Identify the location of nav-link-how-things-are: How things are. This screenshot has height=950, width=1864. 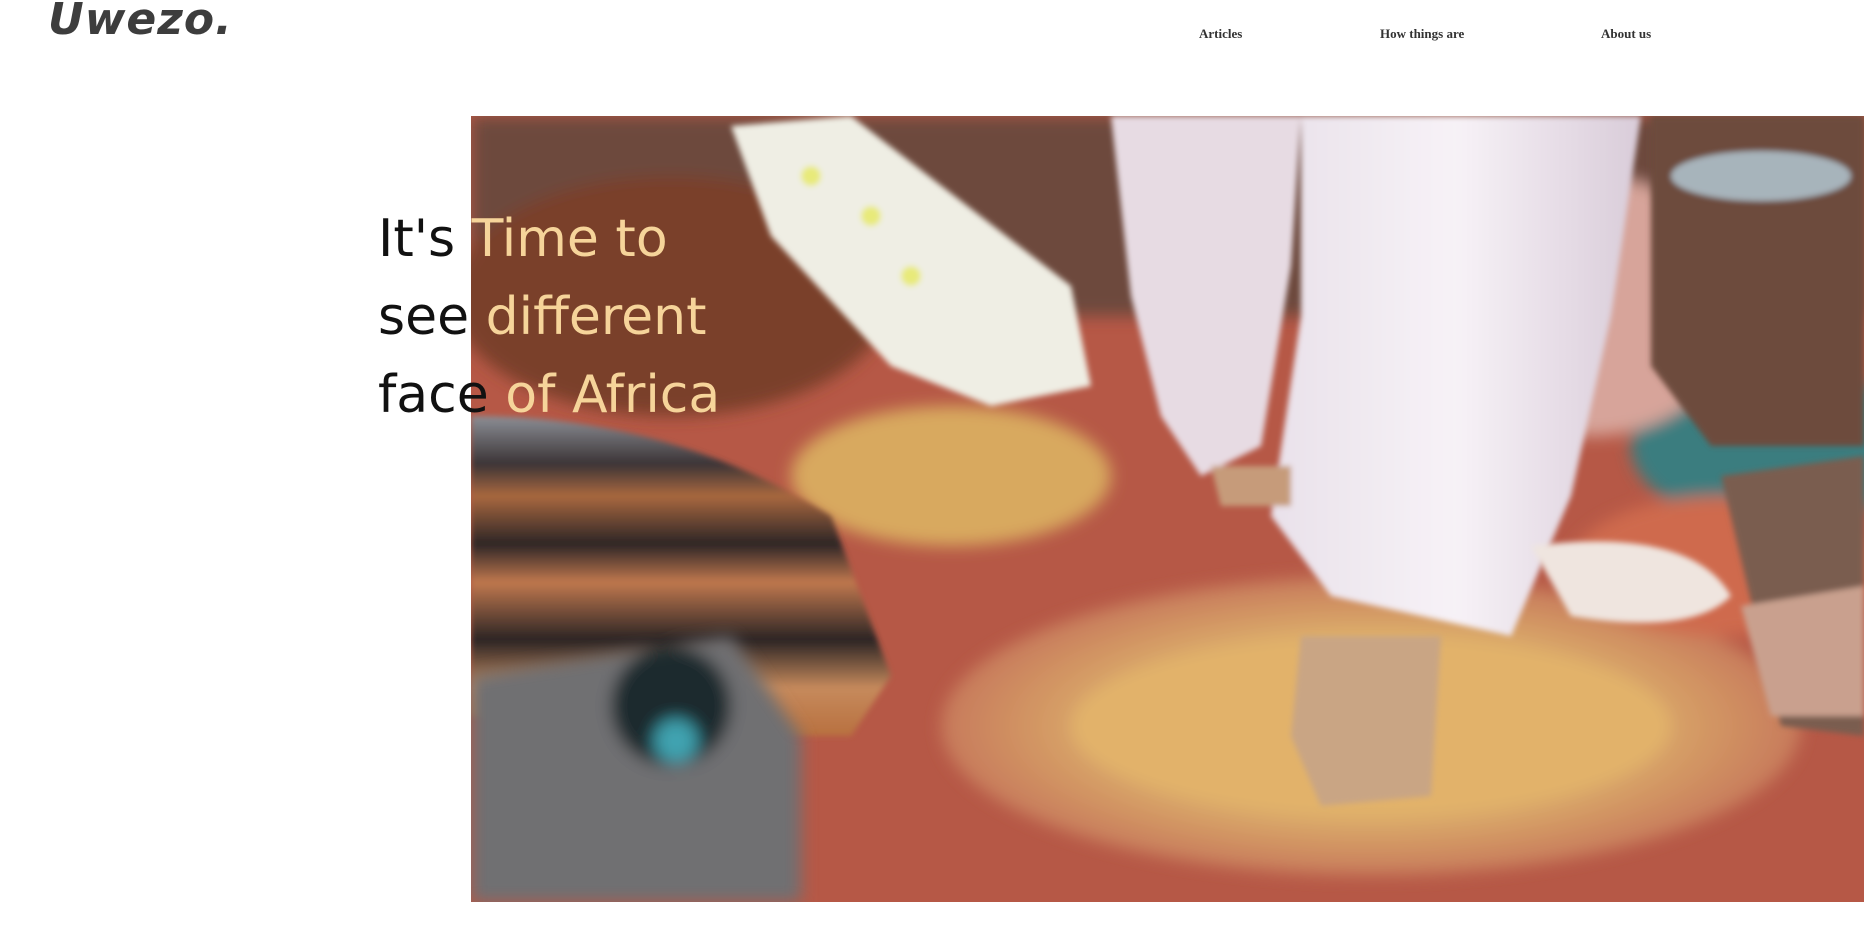
(1422, 34).